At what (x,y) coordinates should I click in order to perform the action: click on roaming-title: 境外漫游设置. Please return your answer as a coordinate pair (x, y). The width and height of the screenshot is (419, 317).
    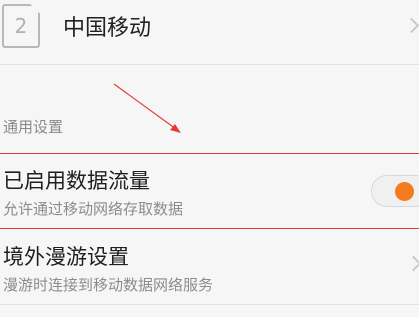
    Looking at the image, I should click on (66, 257).